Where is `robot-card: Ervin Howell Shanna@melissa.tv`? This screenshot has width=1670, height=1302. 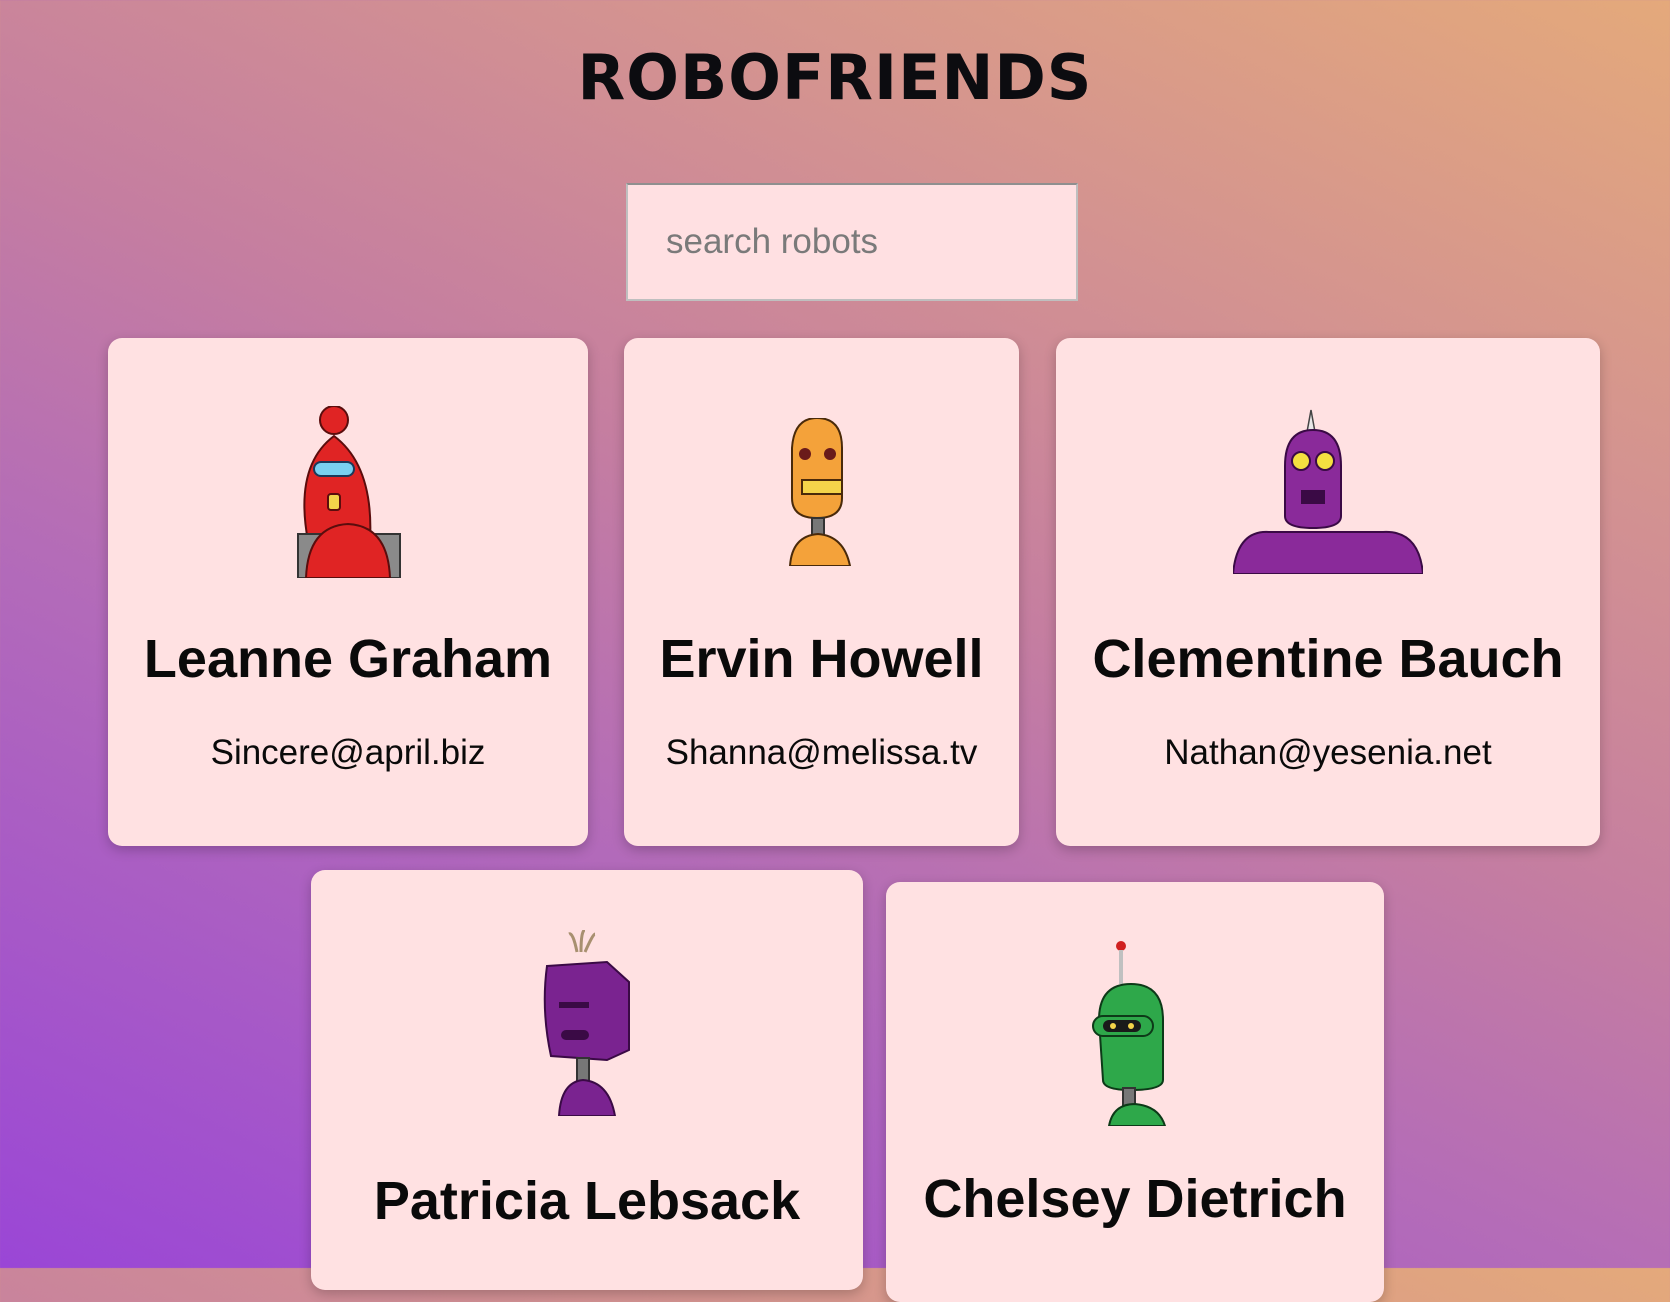
robot-card: Ervin Howell Shanna@melissa.tv is located at coordinates (821, 592).